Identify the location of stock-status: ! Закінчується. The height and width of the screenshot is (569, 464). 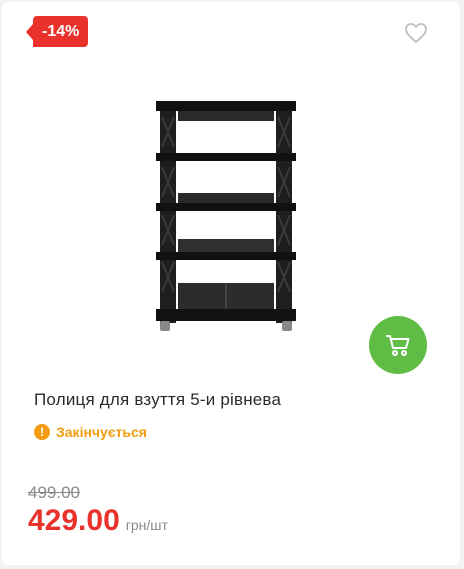
(90, 432).